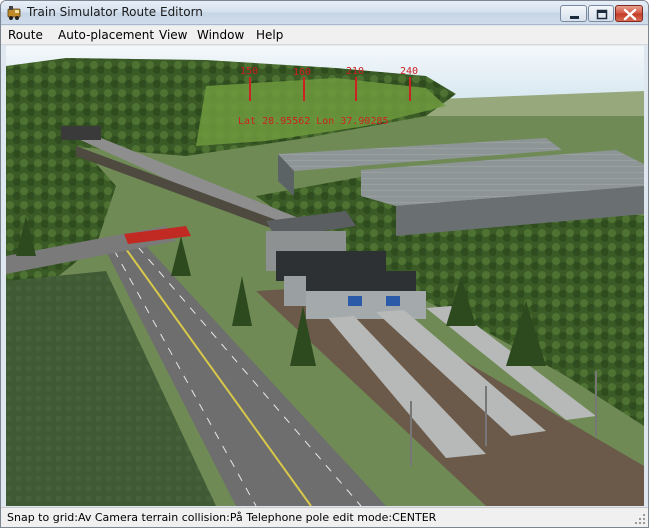  Describe the element at coordinates (106, 35) in the screenshot. I see `menu-auto-placement: Auto-placement` at that location.